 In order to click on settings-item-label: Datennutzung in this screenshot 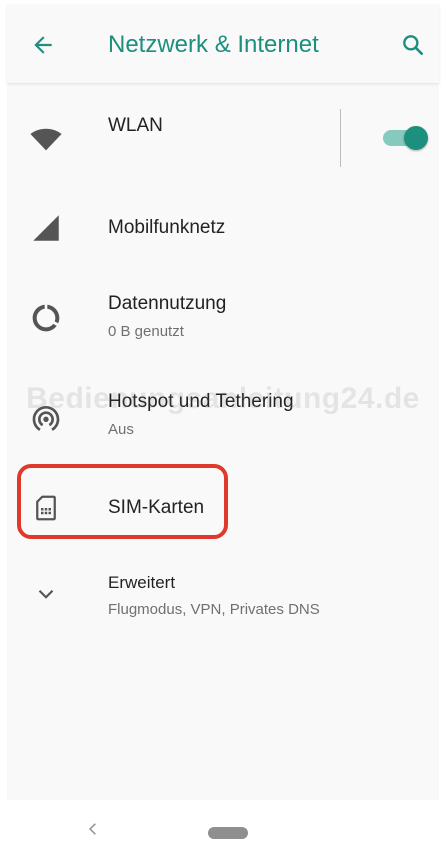, I will do `click(167, 303)`.